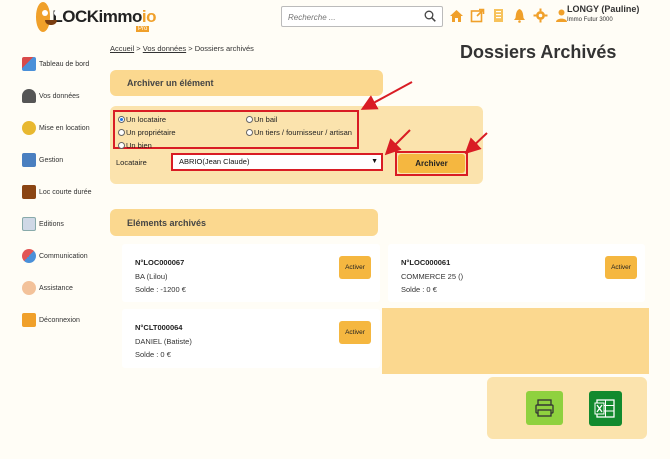 Image resolution: width=670 pixels, height=459 pixels. What do you see at coordinates (477, 15) in the screenshot?
I see `external-link-icon` at bounding box center [477, 15].